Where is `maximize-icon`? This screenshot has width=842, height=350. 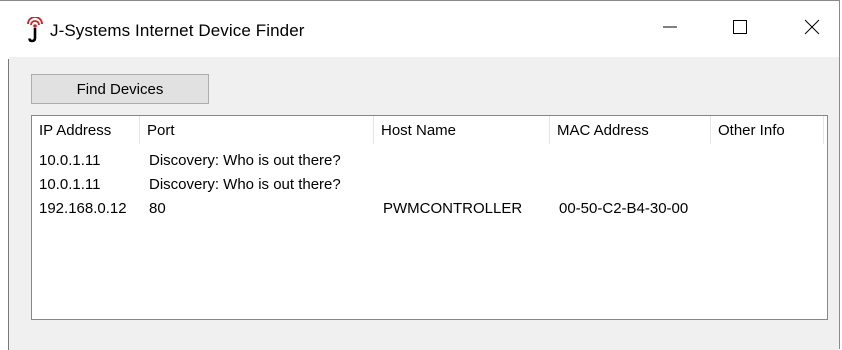 maximize-icon is located at coordinates (740, 29).